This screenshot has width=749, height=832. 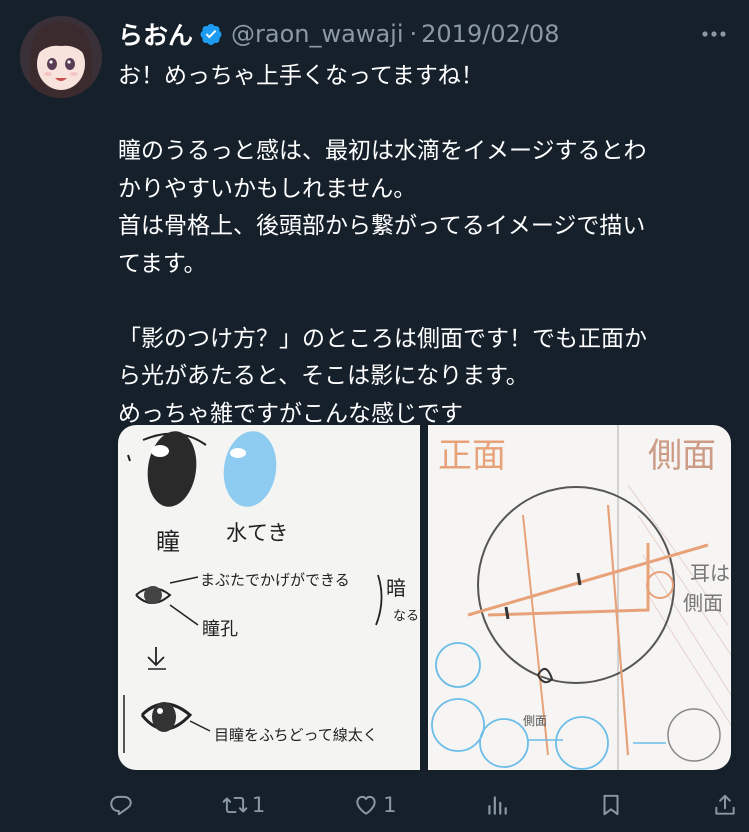 What do you see at coordinates (490, 34) in the screenshot?
I see `tweet-date: 2019/02/08` at bounding box center [490, 34].